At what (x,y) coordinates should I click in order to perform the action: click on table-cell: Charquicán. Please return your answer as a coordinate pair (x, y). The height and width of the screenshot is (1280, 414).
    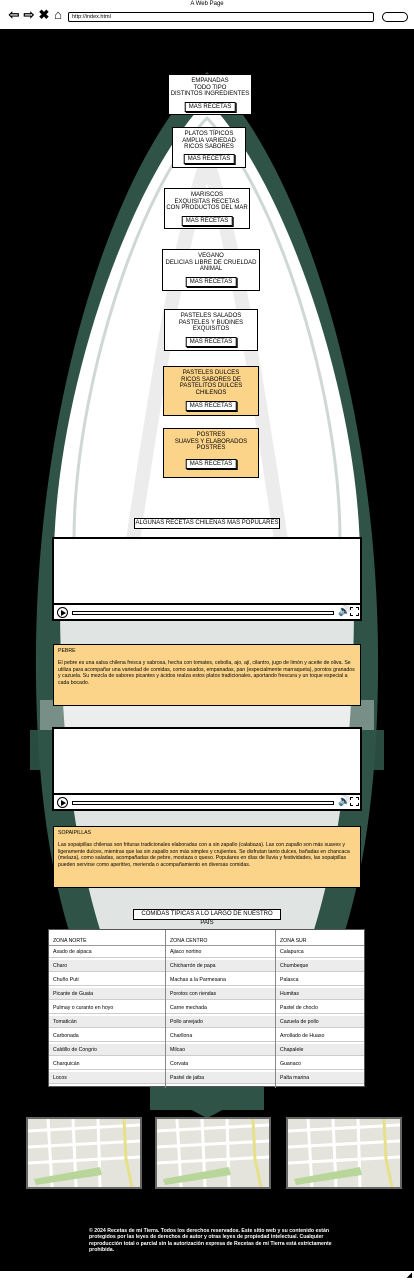
    Looking at the image, I should click on (107, 1064).